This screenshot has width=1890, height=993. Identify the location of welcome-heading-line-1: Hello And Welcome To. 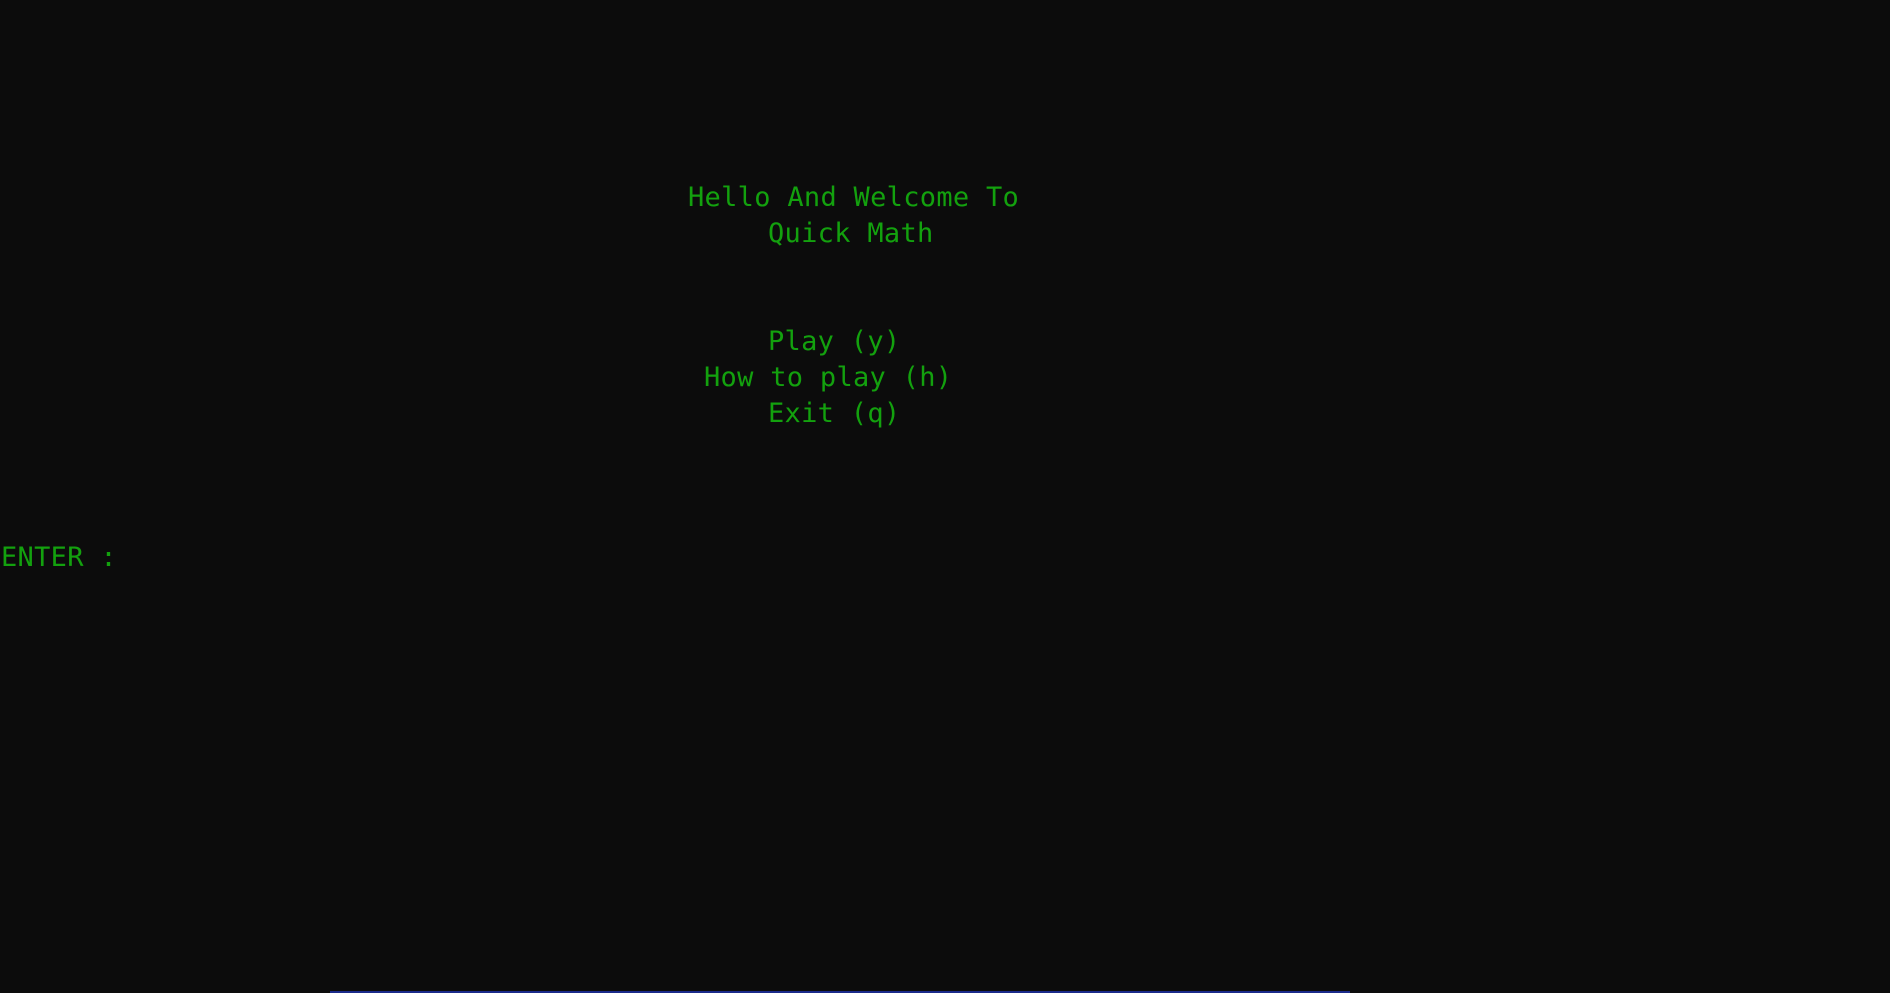
(854, 197).